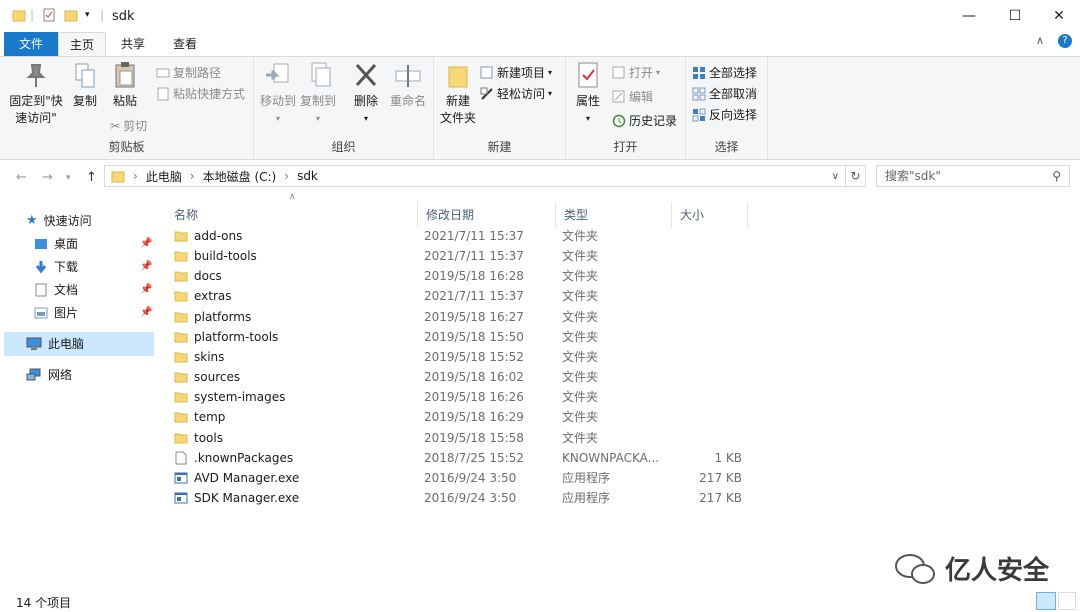  Describe the element at coordinates (644, 121) in the screenshot. I see `history-button: 历史记录` at that location.